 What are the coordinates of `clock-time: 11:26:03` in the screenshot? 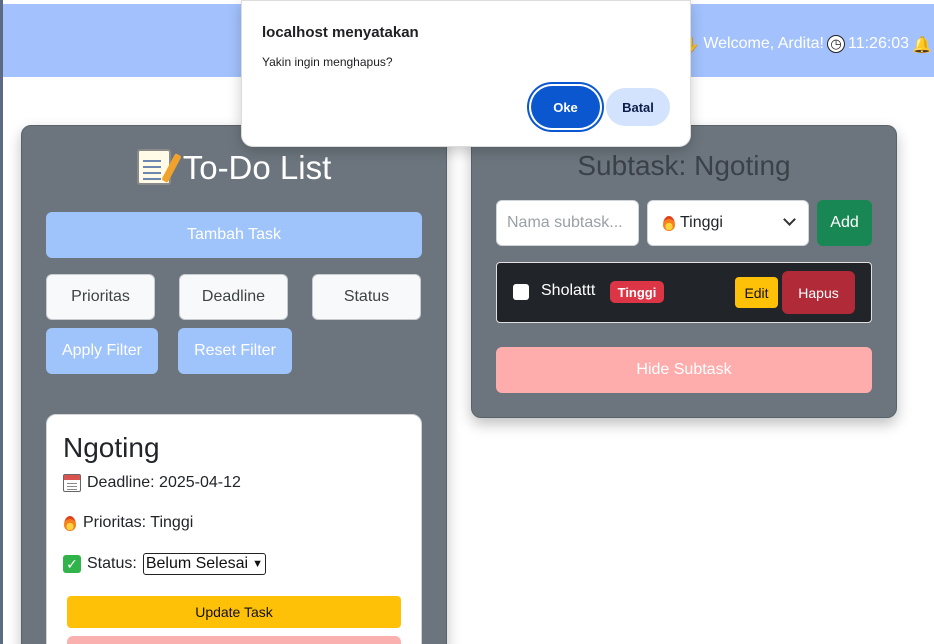 It's located at (878, 43).